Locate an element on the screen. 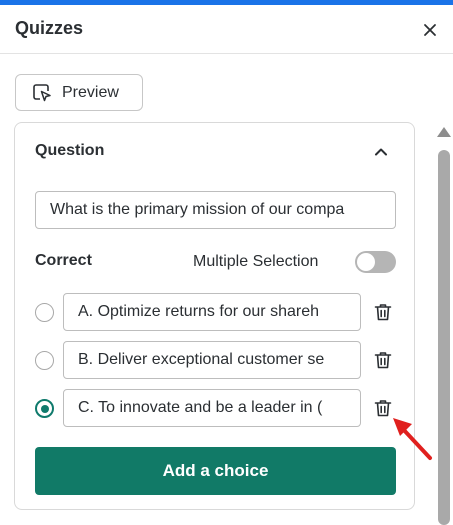 The height and width of the screenshot is (525, 453). preview-icon is located at coordinates (42, 92).